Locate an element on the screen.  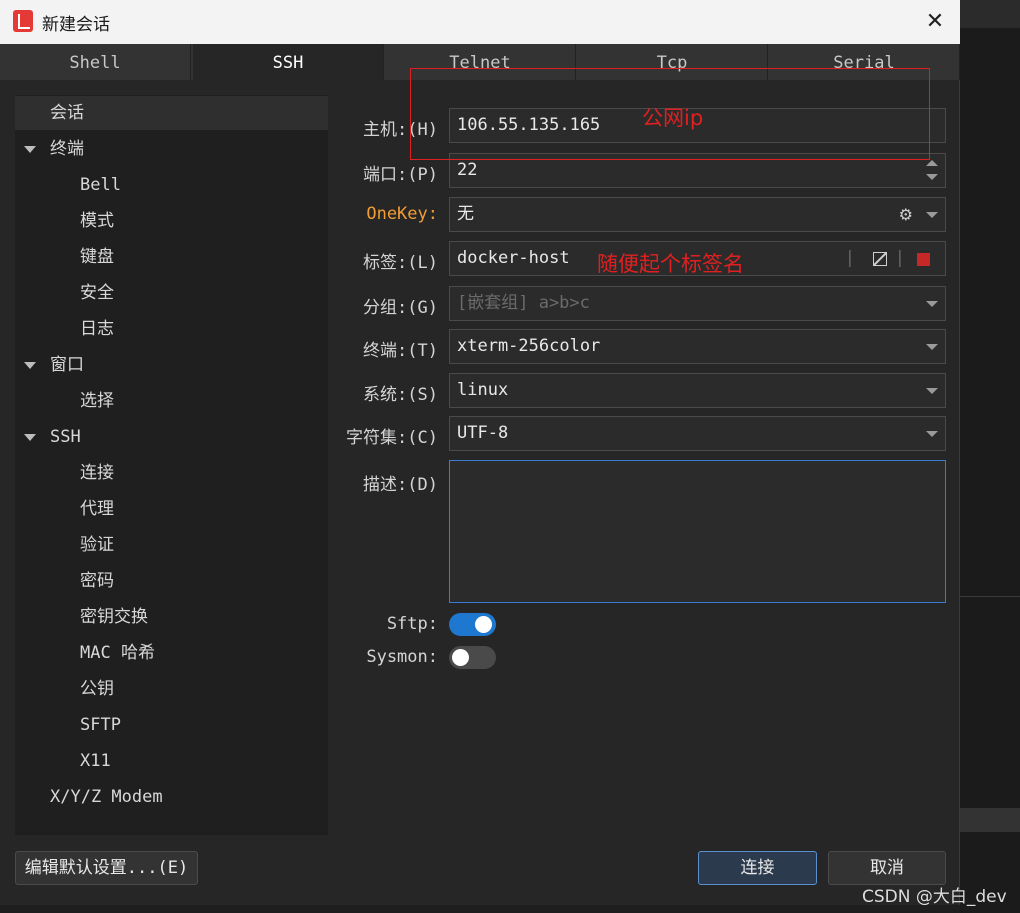
tree-item-ssh: SSH is located at coordinates (65, 437).